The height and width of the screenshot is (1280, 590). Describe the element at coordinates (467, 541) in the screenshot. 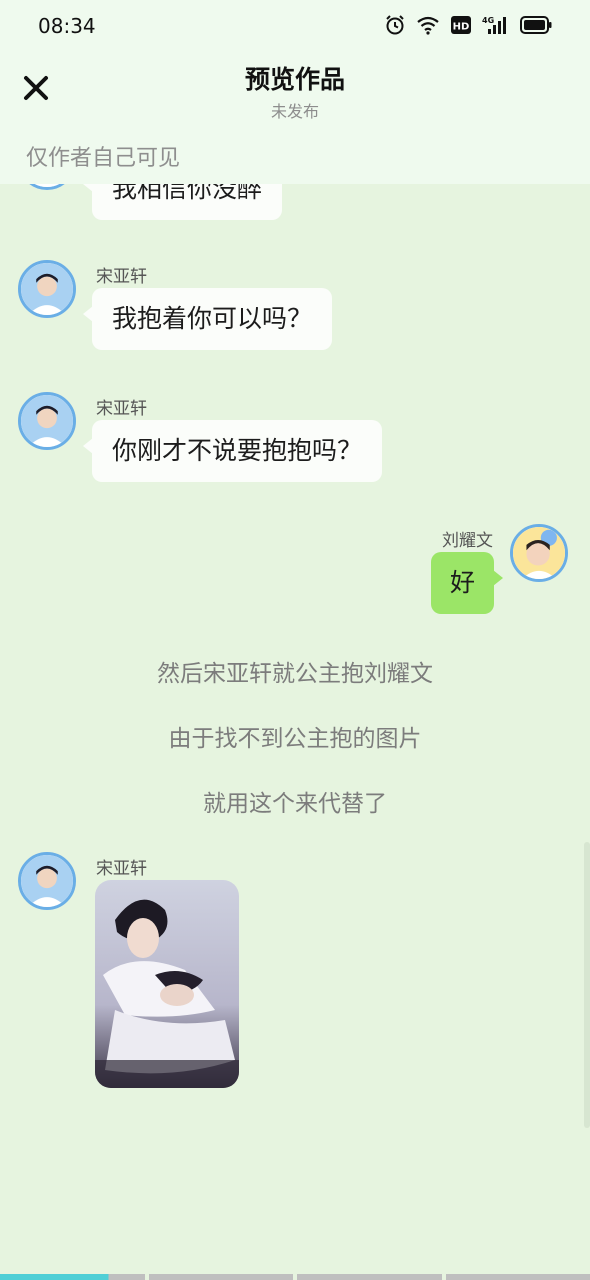

I see `sender-name: 刘耀文` at that location.